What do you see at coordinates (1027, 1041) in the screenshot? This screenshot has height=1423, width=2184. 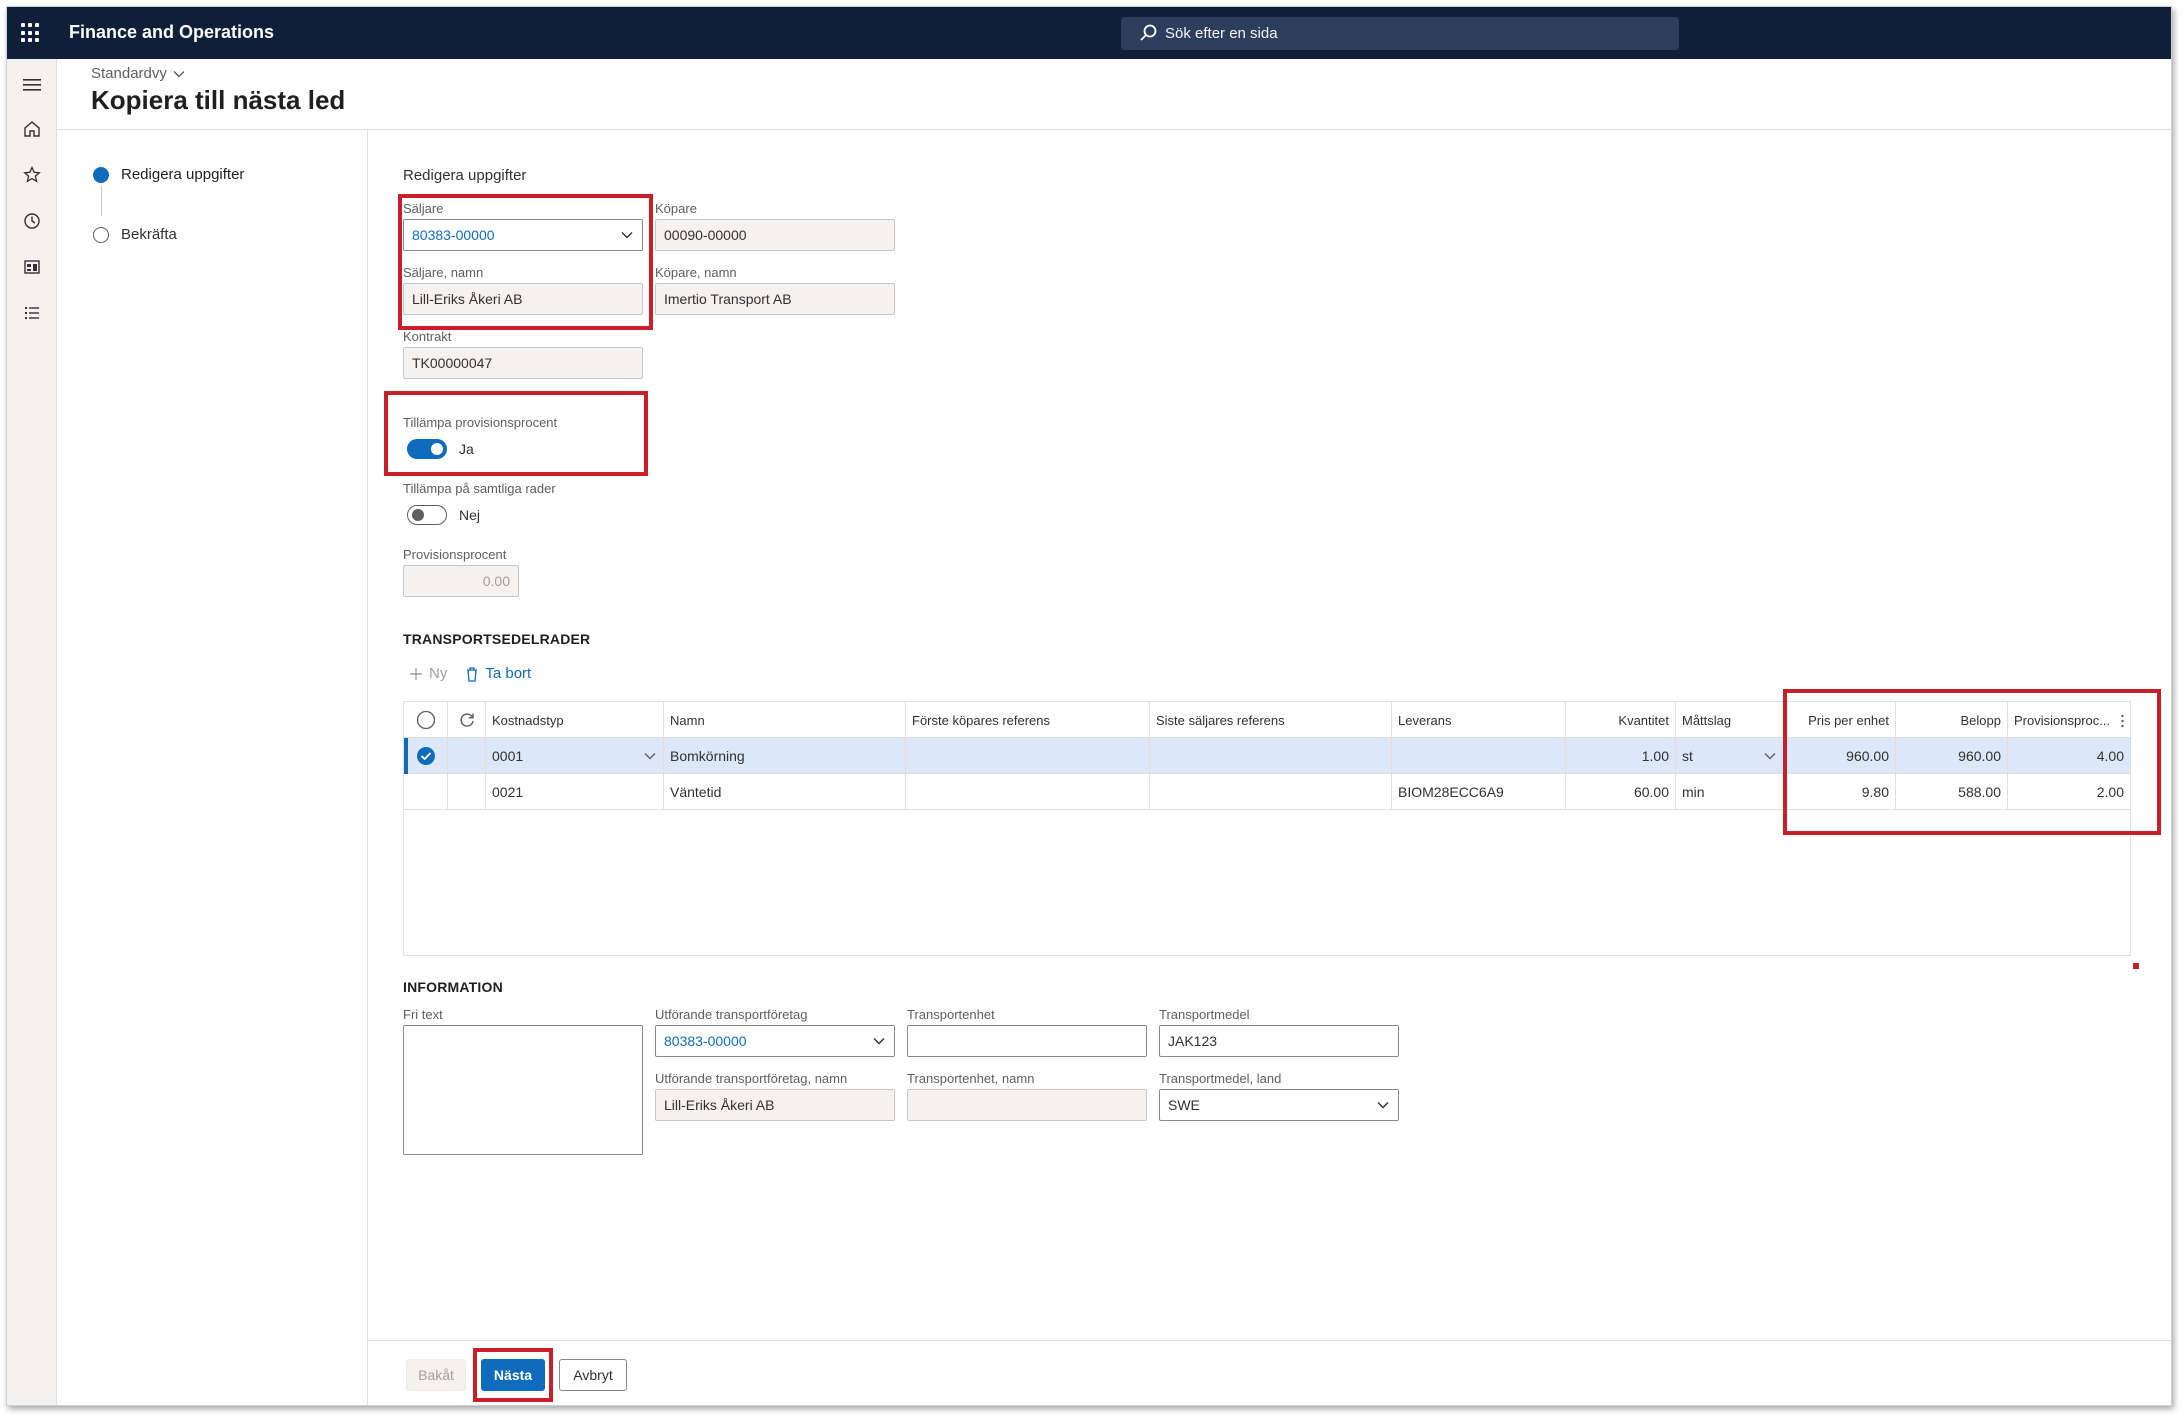 I see `transport-unit-field` at bounding box center [1027, 1041].